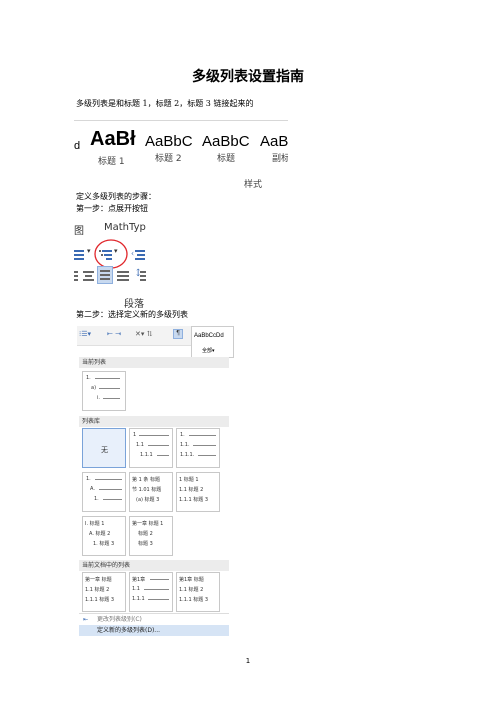  What do you see at coordinates (274, 147) in the screenshot?
I see `style-subtitle: AaBl 副标` at bounding box center [274, 147].